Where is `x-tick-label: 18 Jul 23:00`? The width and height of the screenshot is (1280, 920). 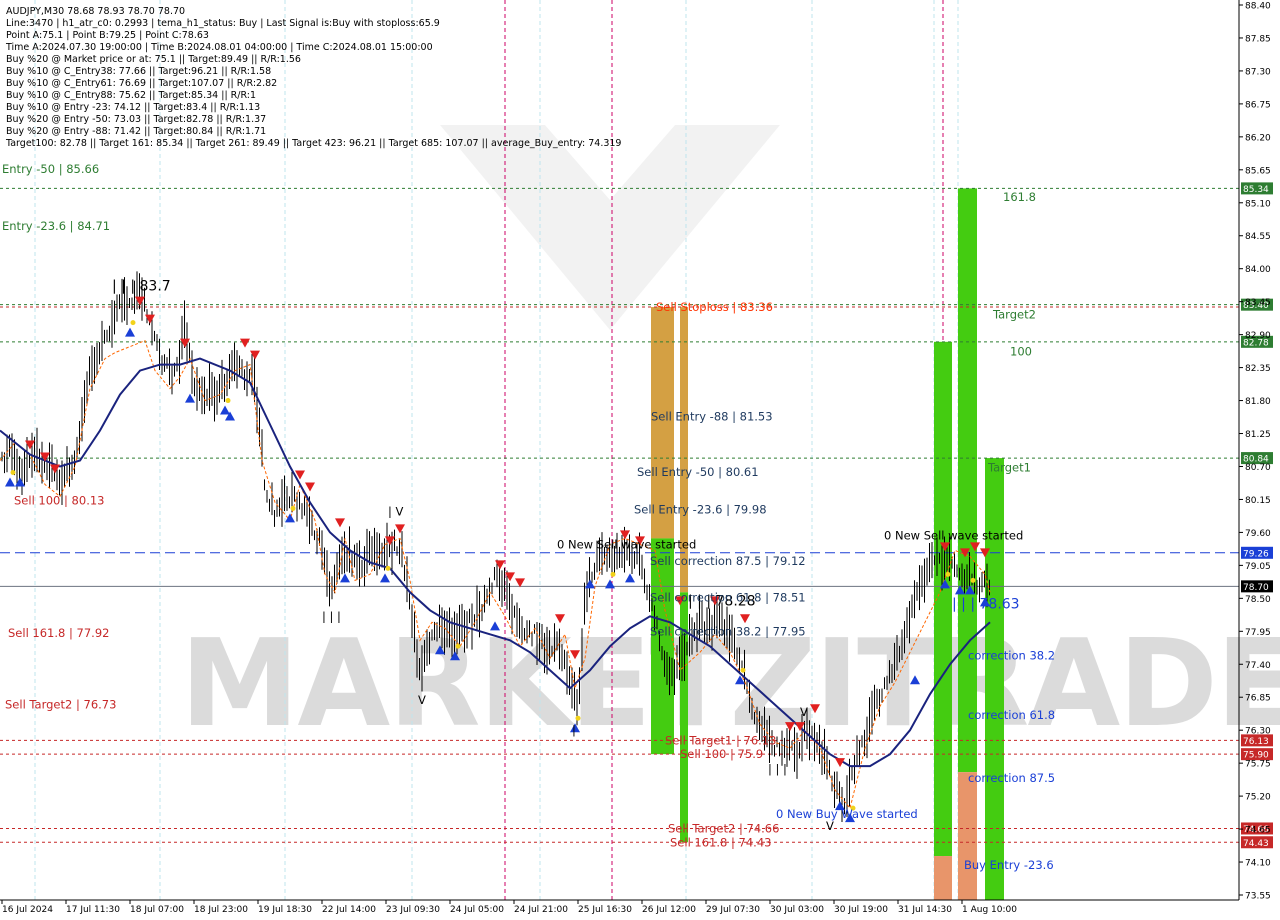 x-tick-label: 18 Jul 23:00 is located at coordinates (221, 910).